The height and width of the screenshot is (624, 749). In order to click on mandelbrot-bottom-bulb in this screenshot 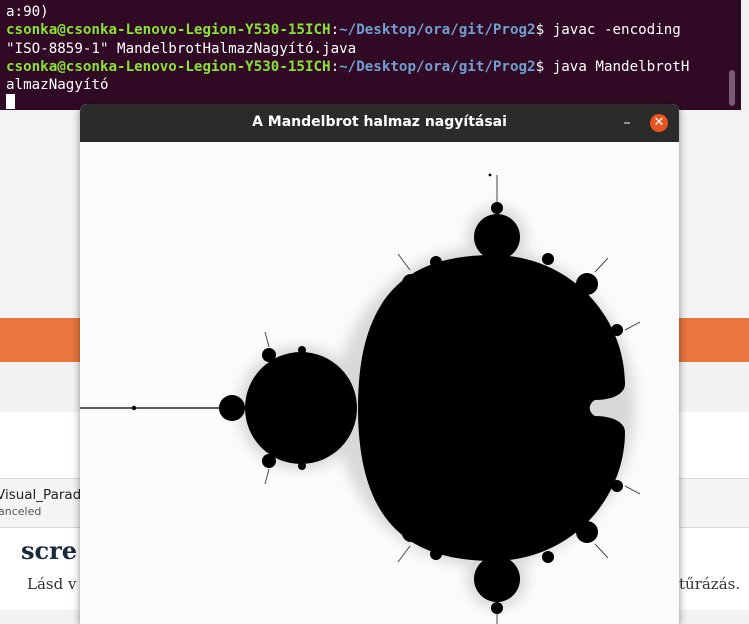, I will do `click(497, 579)`.